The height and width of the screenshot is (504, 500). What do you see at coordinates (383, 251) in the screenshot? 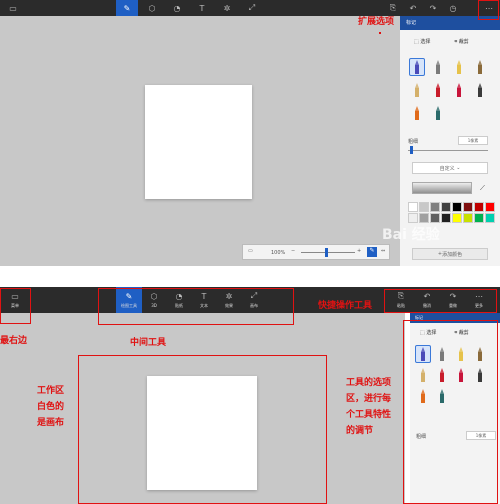
I see `view-icon: ⇔` at bounding box center [383, 251].